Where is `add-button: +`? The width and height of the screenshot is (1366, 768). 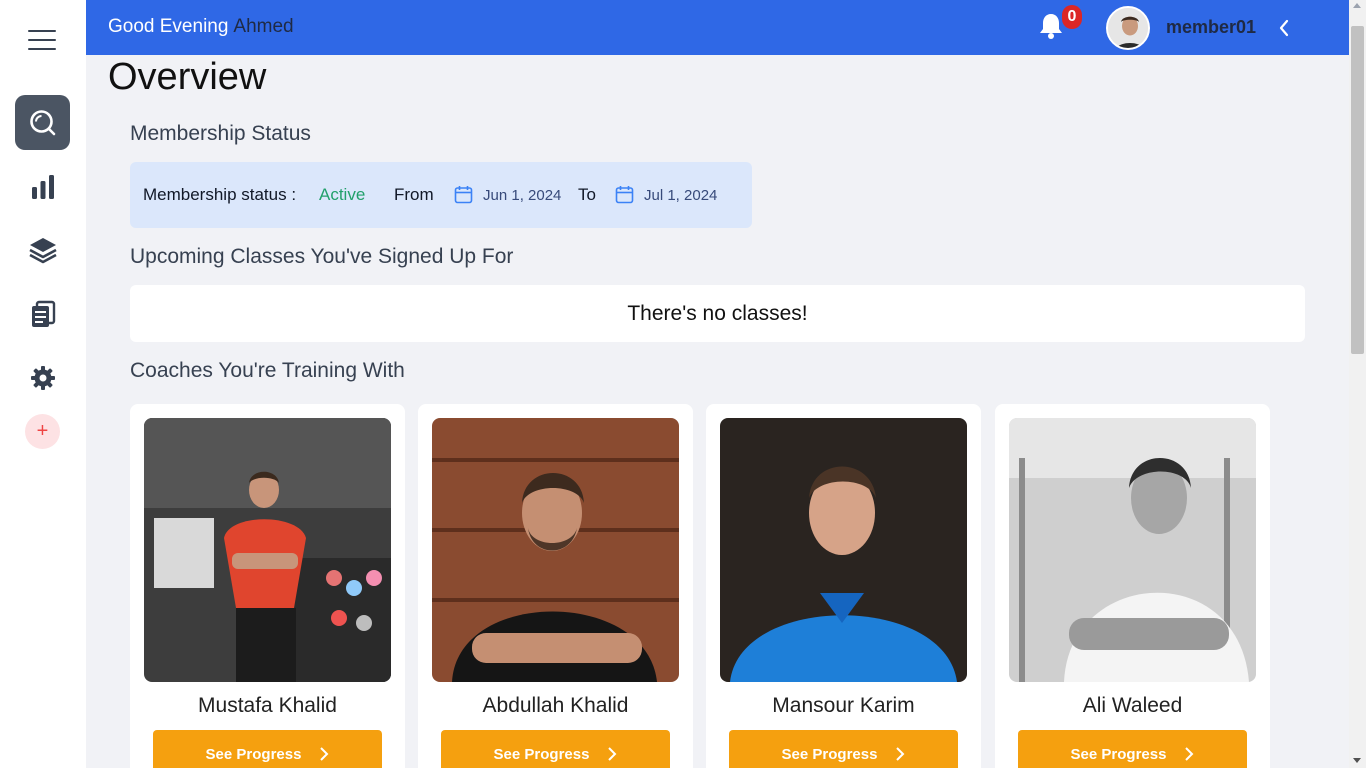 add-button: + is located at coordinates (42, 431).